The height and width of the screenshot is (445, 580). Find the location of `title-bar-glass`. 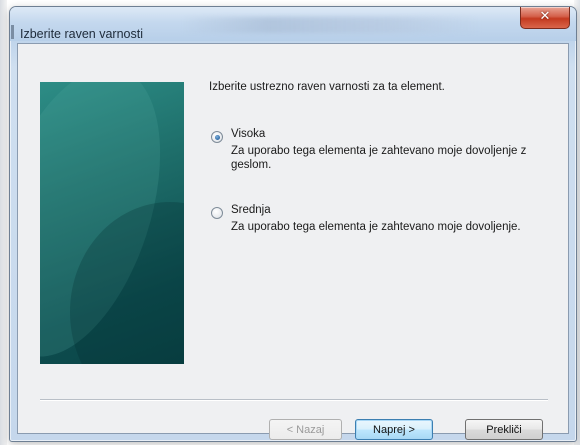

title-bar-glass is located at coordinates (330, 25).